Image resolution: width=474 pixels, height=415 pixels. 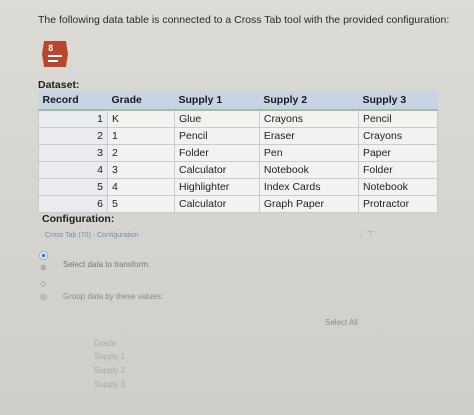 I want to click on step-select-data: Select data to transform., so click(x=107, y=264).